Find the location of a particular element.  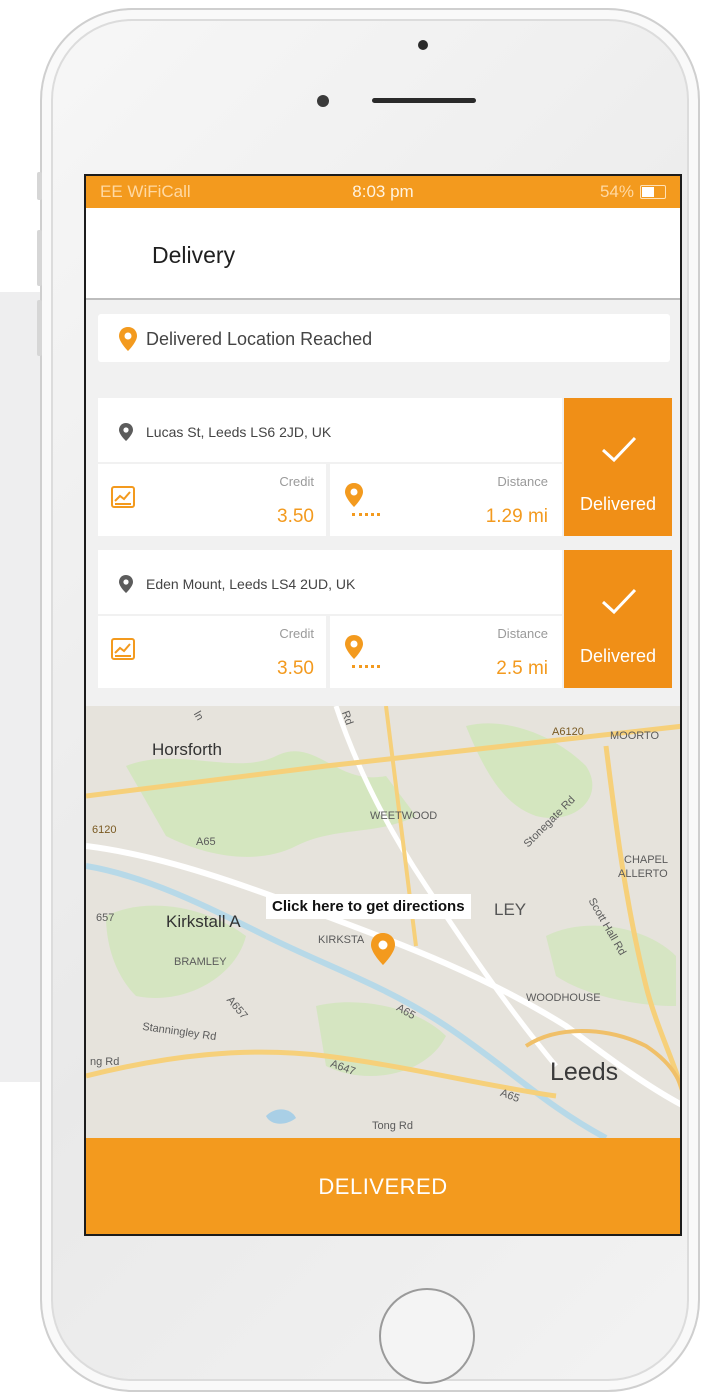

app-header: Delivery is located at coordinates (383, 254).